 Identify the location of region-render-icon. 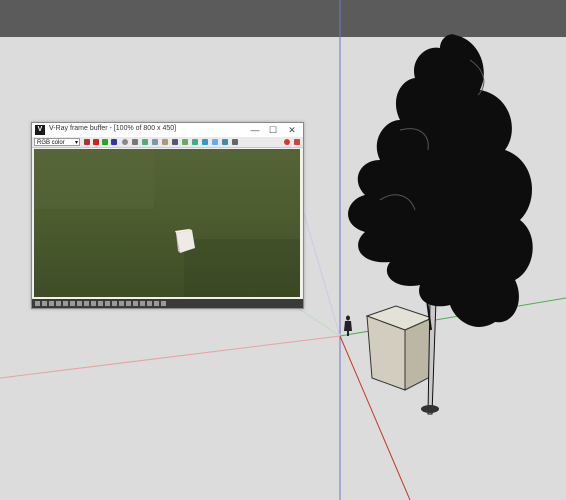
(195, 142).